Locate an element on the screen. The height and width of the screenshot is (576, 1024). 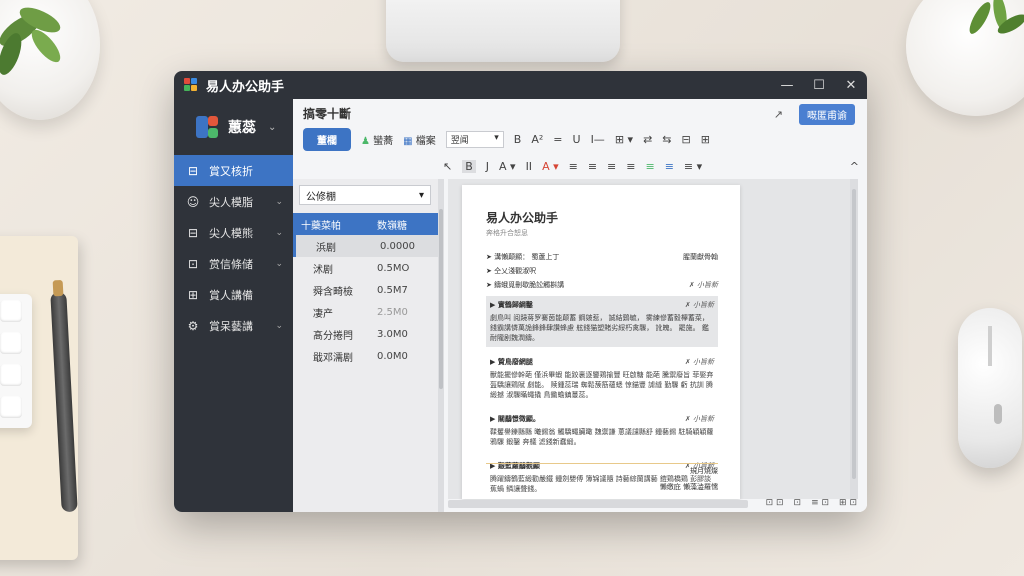
meta-right: ✗ 小旨新 is located at coordinates (703, 285).